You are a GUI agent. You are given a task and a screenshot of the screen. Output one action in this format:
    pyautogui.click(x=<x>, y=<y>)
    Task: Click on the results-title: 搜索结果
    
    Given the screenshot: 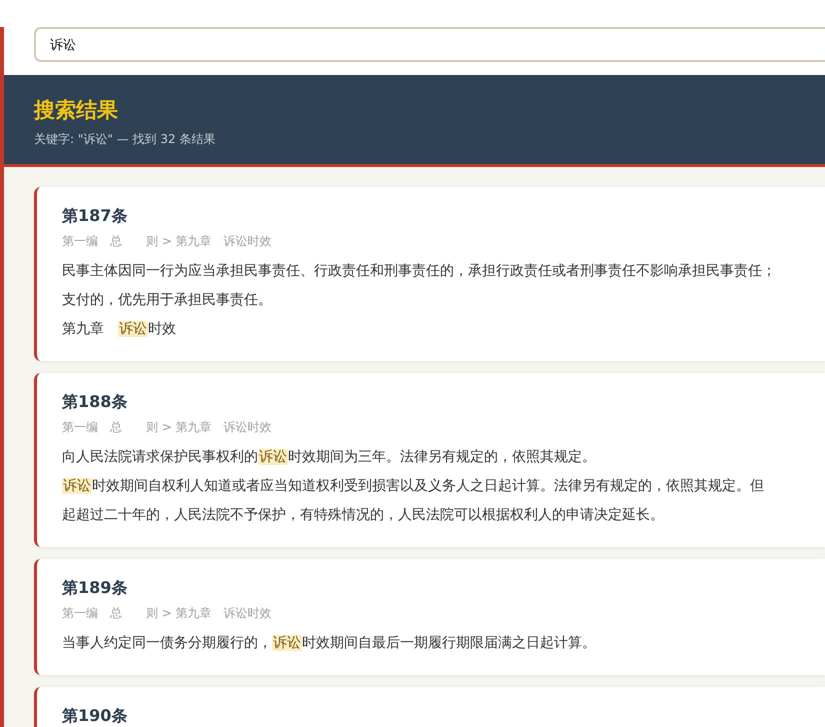 What is the action you would take?
    pyautogui.click(x=76, y=110)
    